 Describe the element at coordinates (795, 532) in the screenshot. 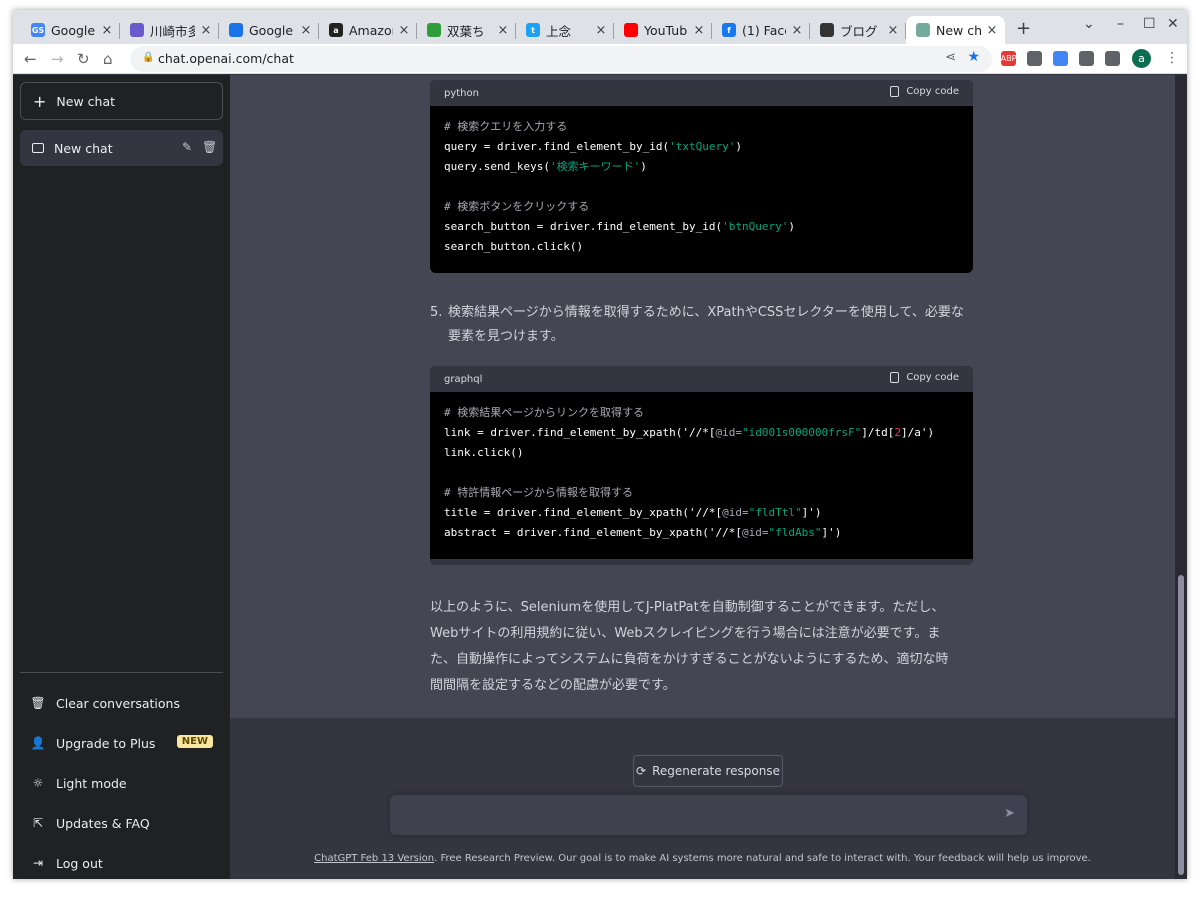

I see `code-token: "fldAbs"` at that location.